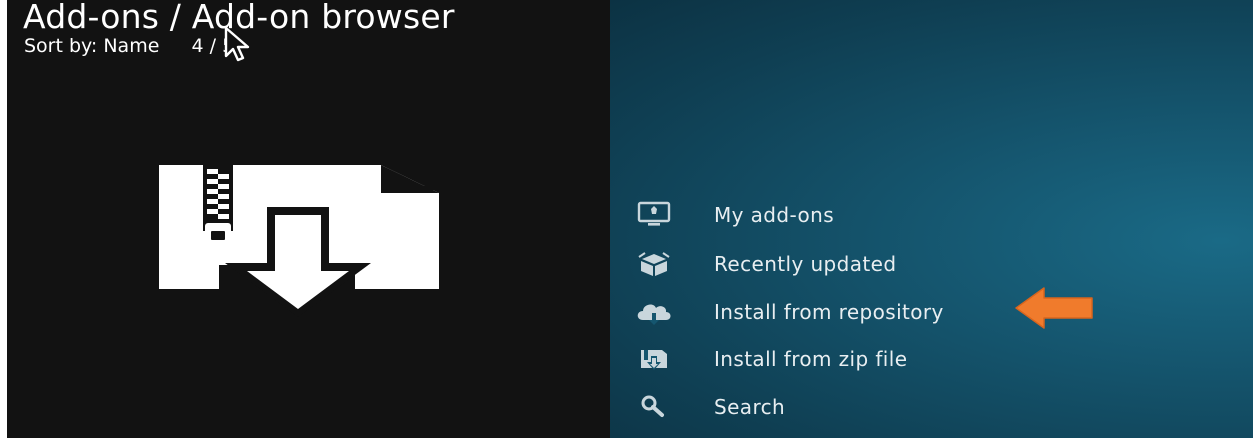 The image size is (1253, 438). What do you see at coordinates (654, 264) in the screenshot?
I see `open-box-icon` at bounding box center [654, 264].